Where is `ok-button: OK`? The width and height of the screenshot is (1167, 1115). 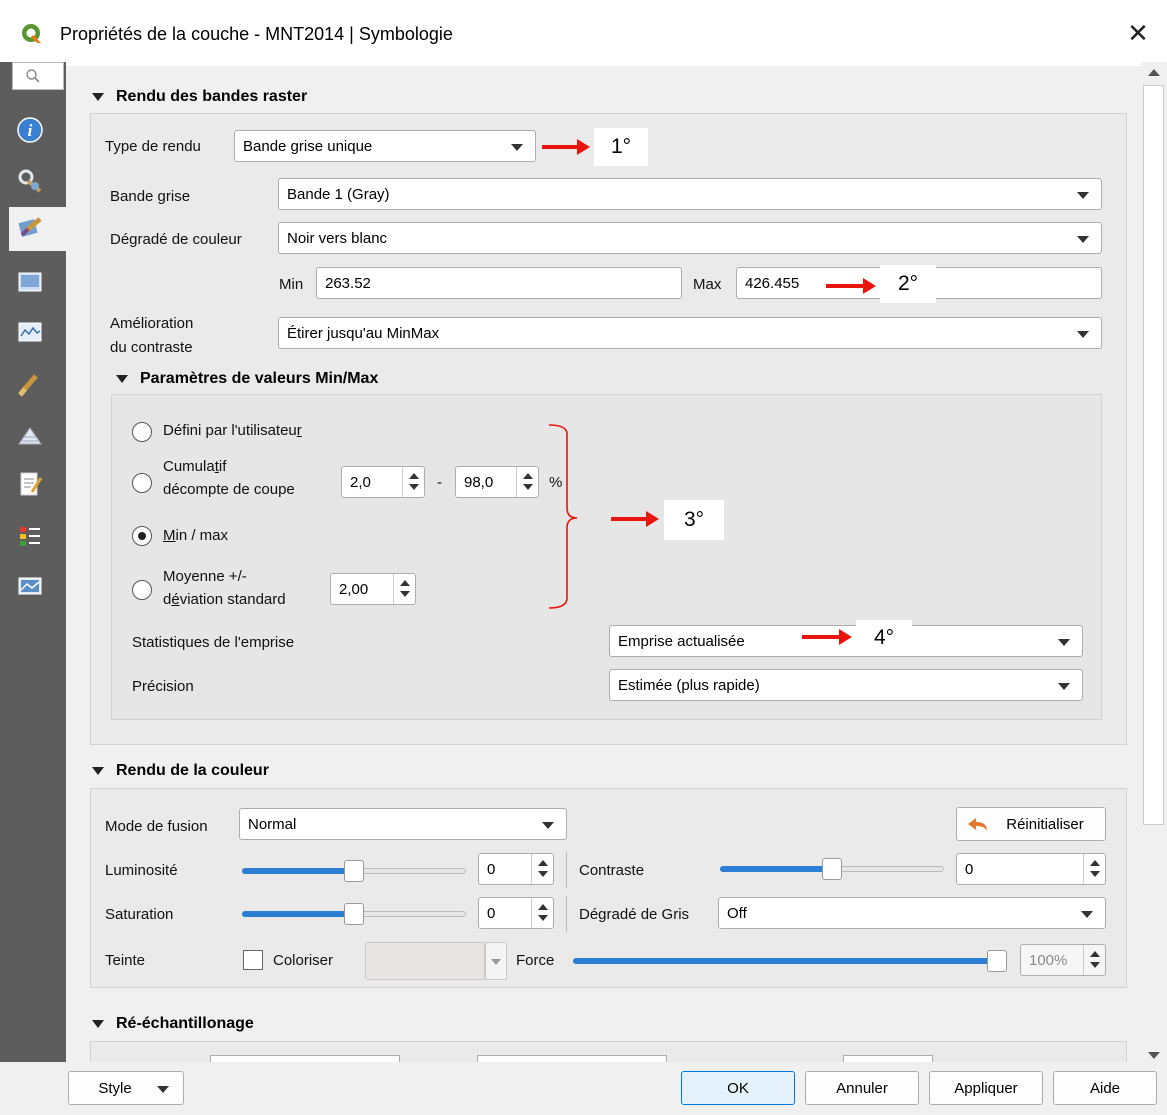 ok-button: OK is located at coordinates (738, 1088).